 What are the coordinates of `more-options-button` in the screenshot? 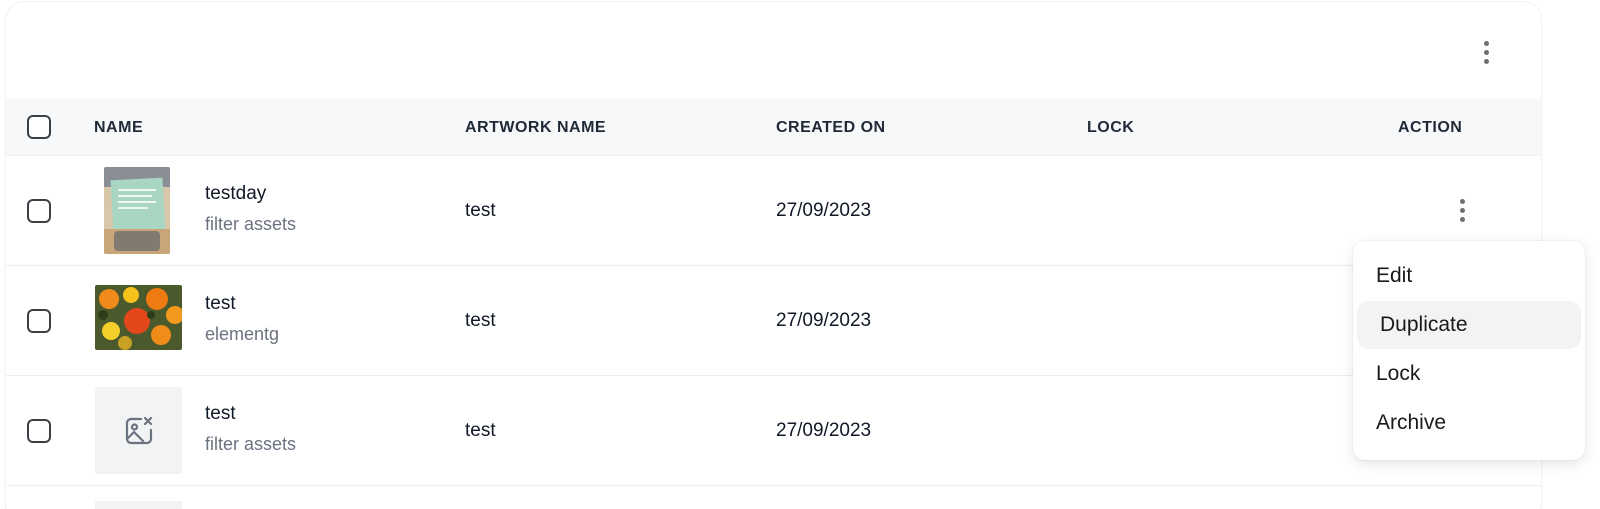 It's located at (1486, 52).